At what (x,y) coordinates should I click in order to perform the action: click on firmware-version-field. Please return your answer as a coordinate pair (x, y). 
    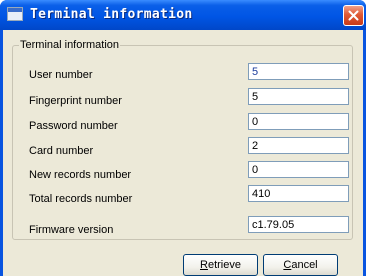
    Looking at the image, I should click on (298, 224).